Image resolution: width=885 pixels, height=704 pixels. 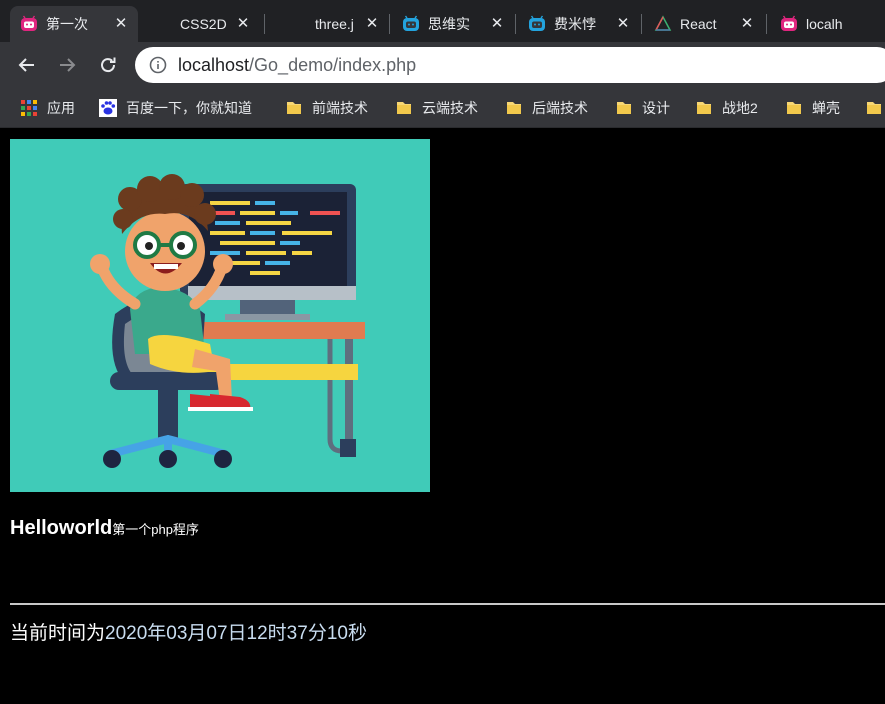 What do you see at coordinates (108, 108) in the screenshot?
I see `baidu-paw-icon` at bounding box center [108, 108].